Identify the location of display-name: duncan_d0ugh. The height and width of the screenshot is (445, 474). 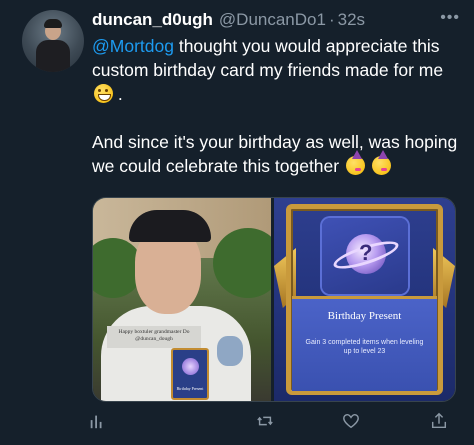
(152, 20).